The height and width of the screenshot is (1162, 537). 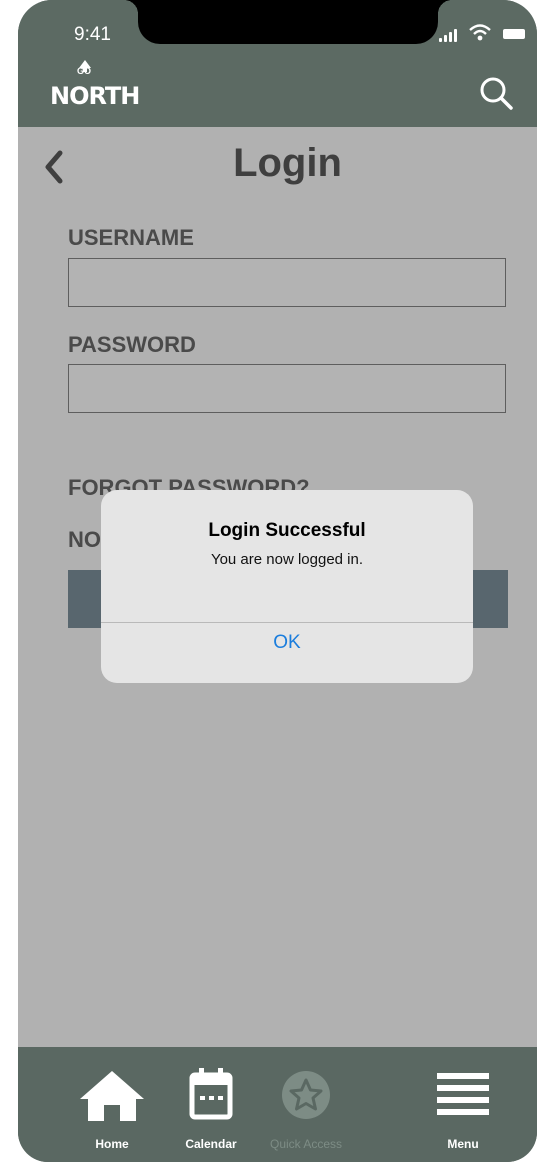 What do you see at coordinates (95, 96) in the screenshot?
I see `logo-north-text: NORTH` at bounding box center [95, 96].